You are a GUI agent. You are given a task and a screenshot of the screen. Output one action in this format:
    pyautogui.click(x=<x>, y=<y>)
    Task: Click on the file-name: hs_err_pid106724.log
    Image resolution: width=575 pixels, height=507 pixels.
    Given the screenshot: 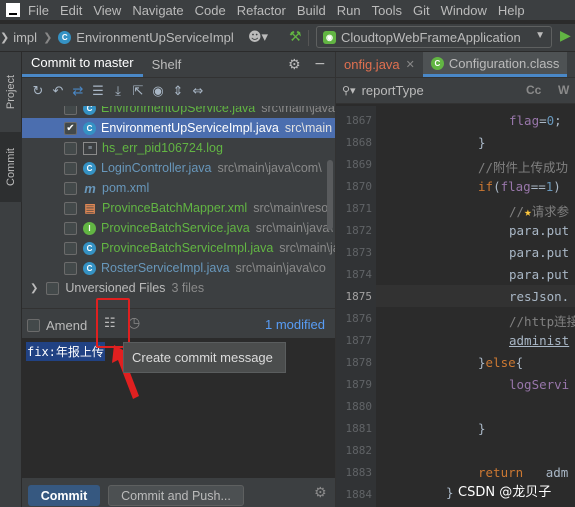 What is the action you would take?
    pyautogui.click(x=162, y=148)
    